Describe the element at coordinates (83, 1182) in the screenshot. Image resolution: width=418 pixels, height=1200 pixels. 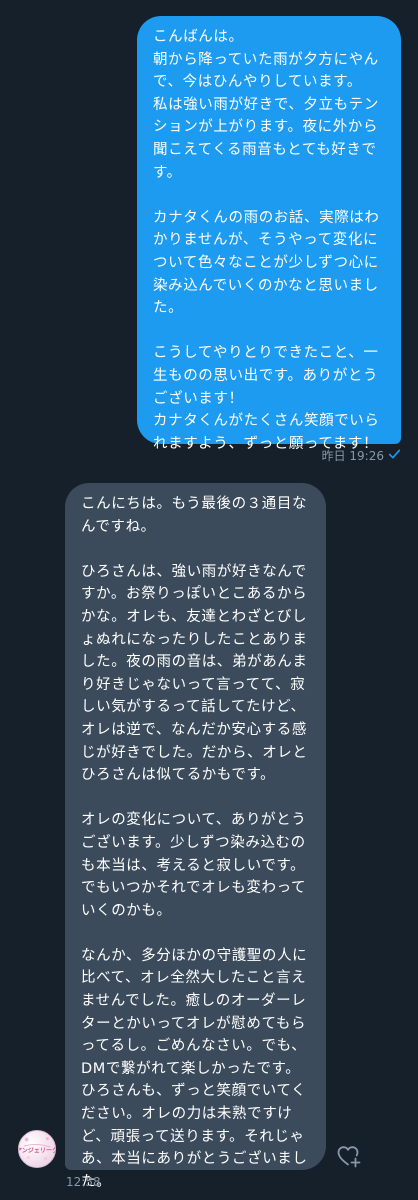
I see `received-message-timestamp: 12:58` at that location.